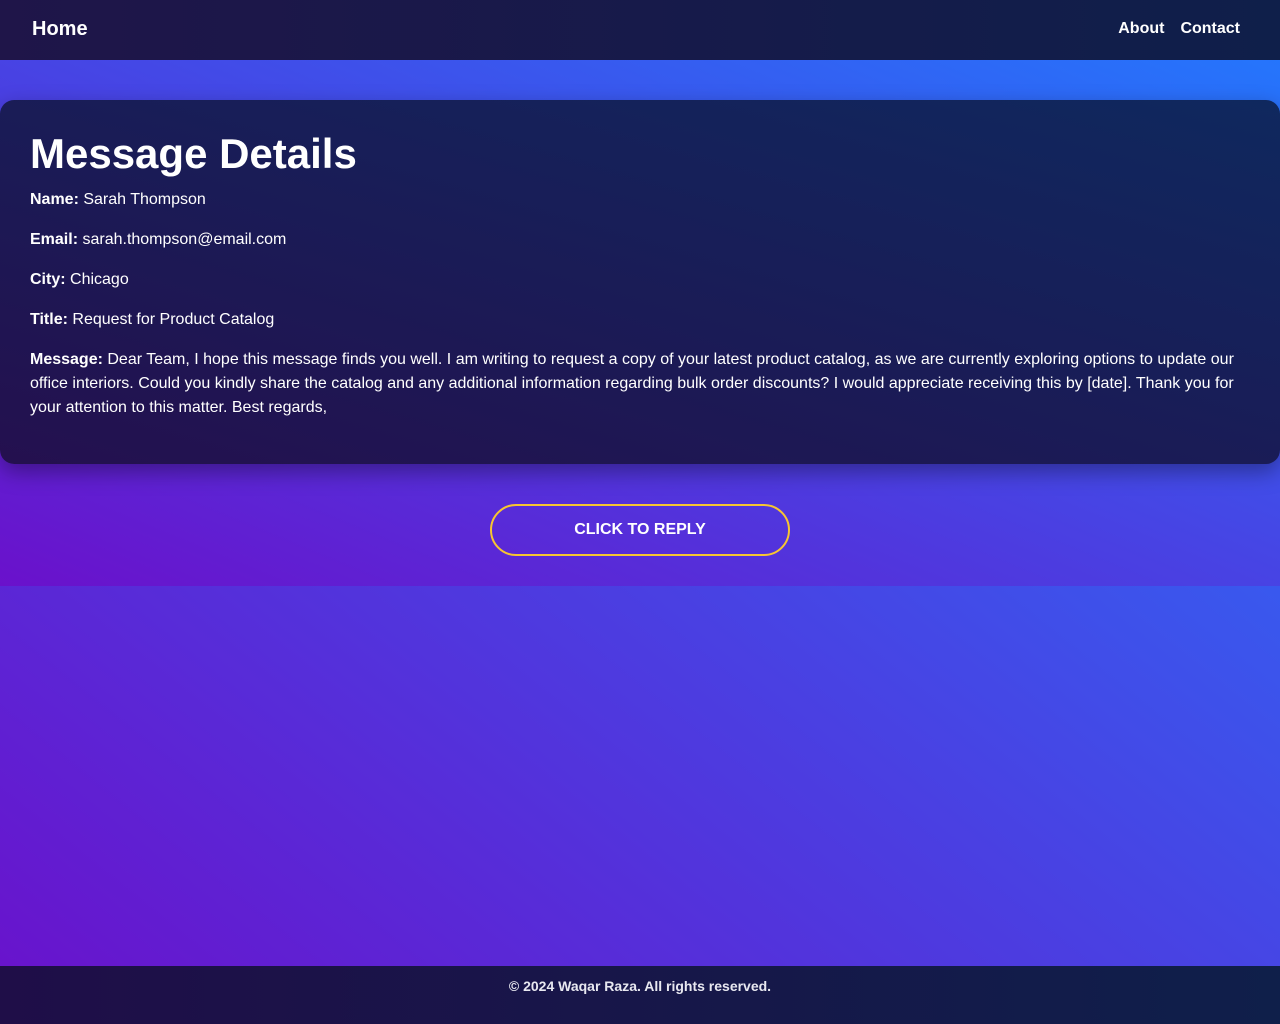 Image resolution: width=1280 pixels, height=1024 pixels. What do you see at coordinates (99, 279) in the screenshot?
I see `city-value: Chicago` at bounding box center [99, 279].